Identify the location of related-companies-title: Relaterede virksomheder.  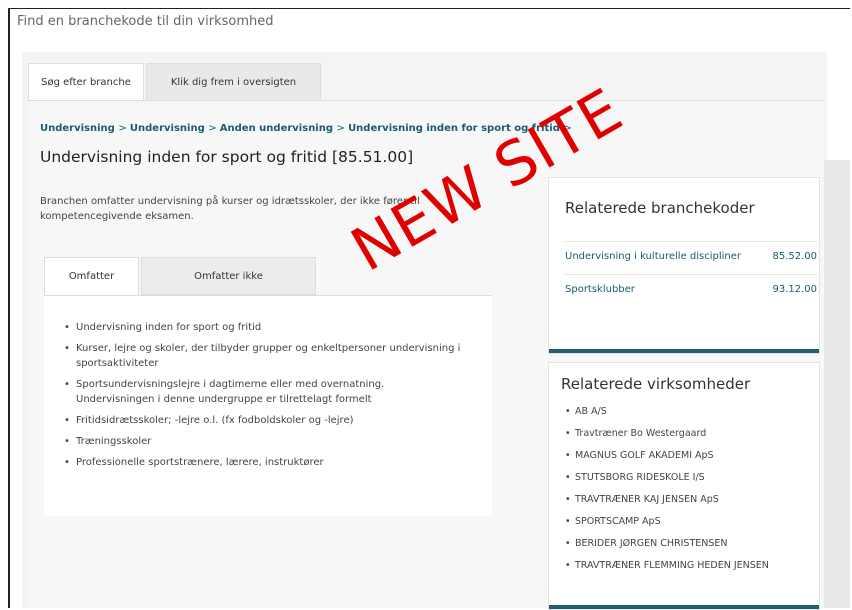
(656, 384).